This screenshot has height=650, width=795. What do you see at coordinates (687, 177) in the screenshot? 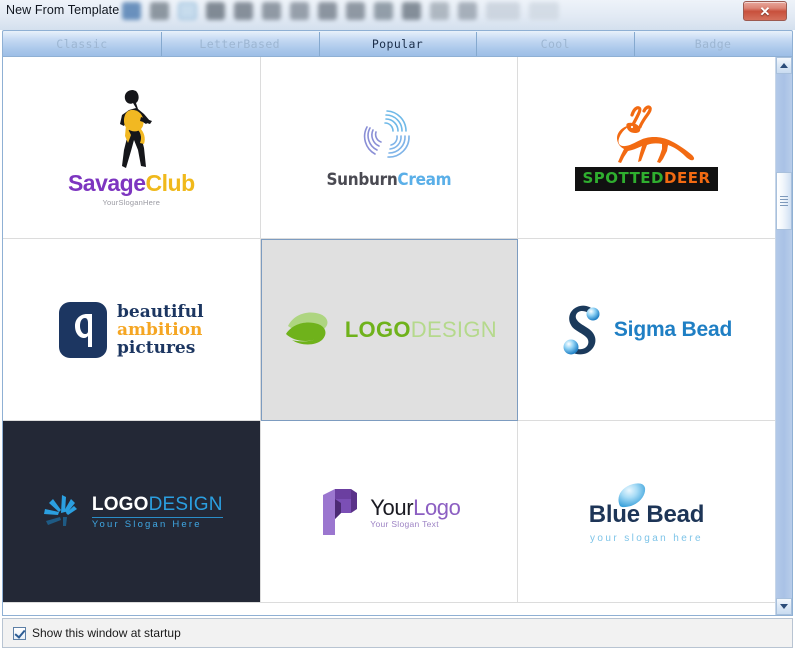
I see `logo-title-part2: DEER` at bounding box center [687, 177].